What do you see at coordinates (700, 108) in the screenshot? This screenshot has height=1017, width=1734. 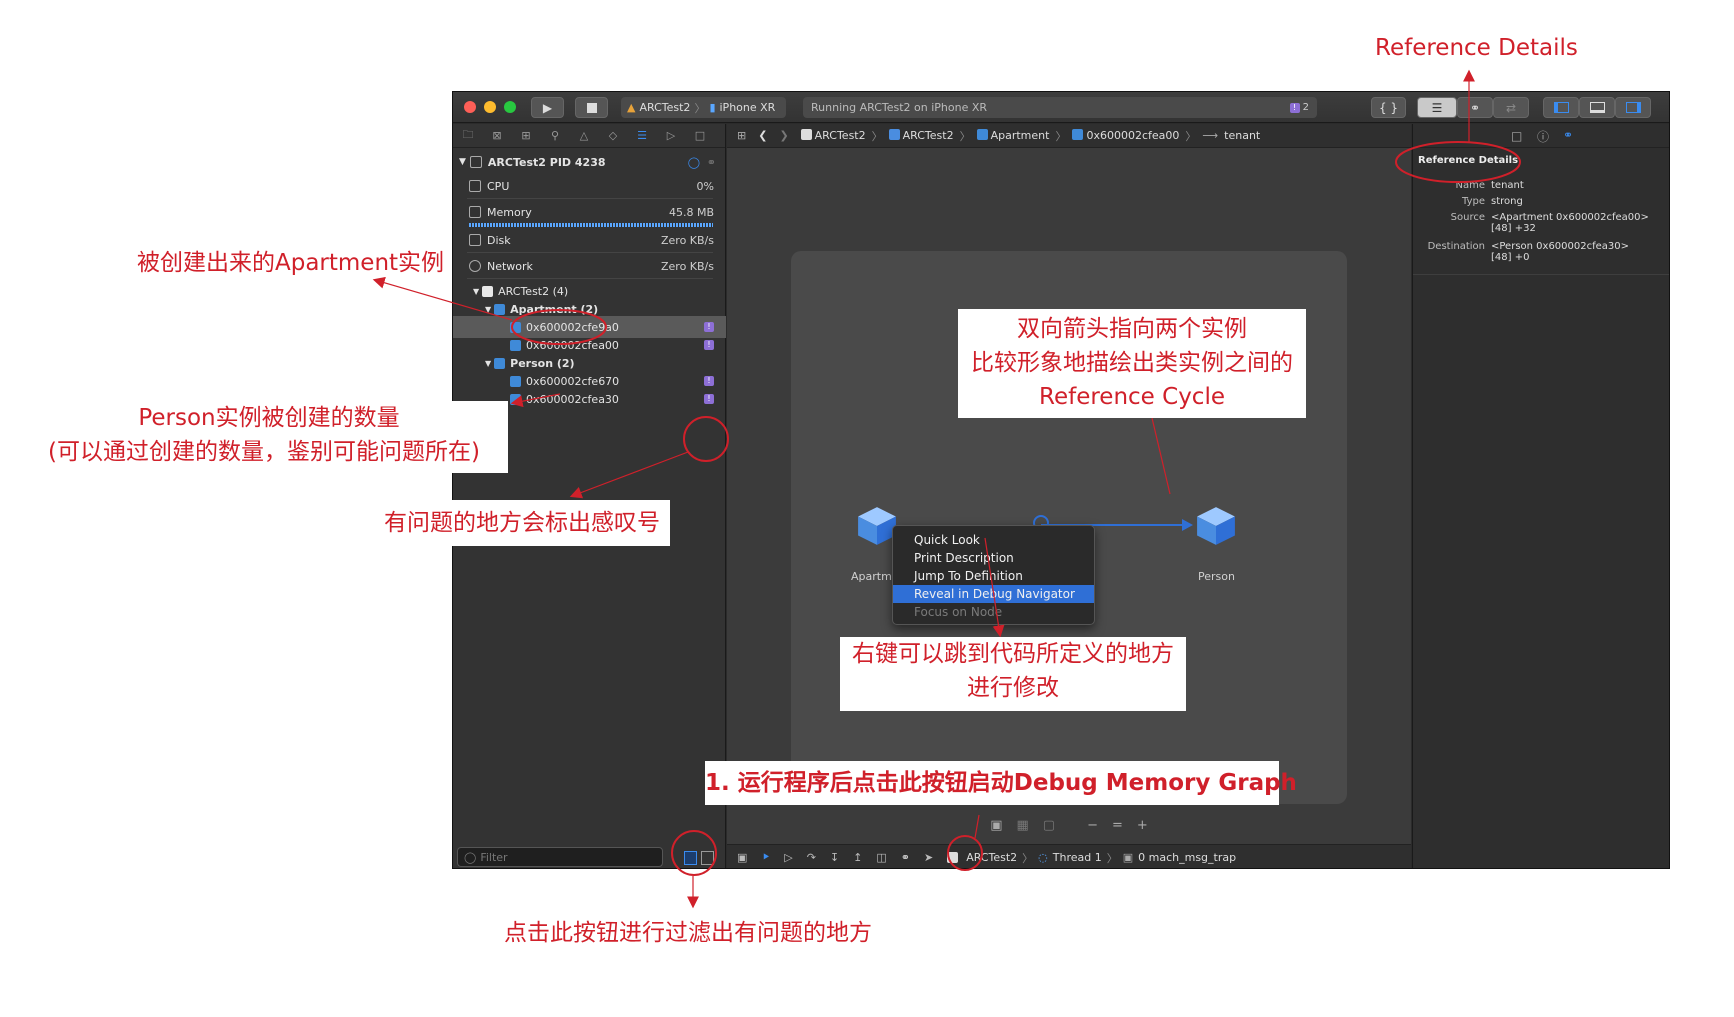 I see `chevron-right-icon: 〉` at bounding box center [700, 108].